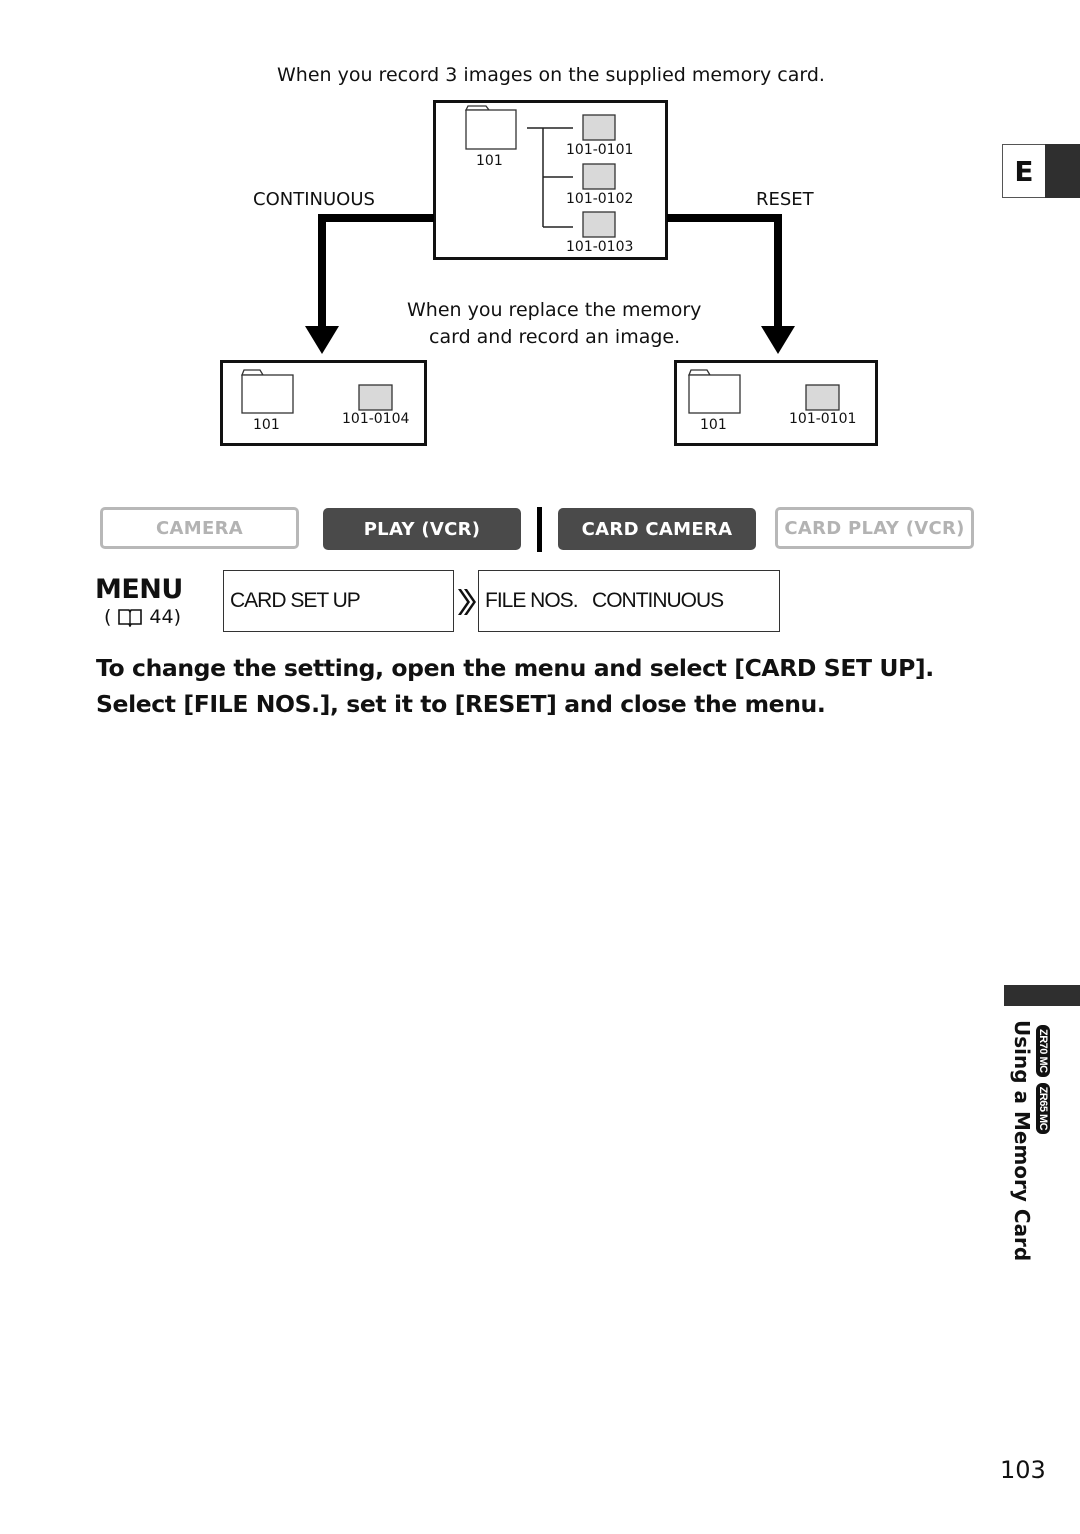 The image size is (1080, 1534). Describe the element at coordinates (629, 601) in the screenshot. I see `menu-step-file-nos: FILE NOS. CONTINUOUS` at that location.